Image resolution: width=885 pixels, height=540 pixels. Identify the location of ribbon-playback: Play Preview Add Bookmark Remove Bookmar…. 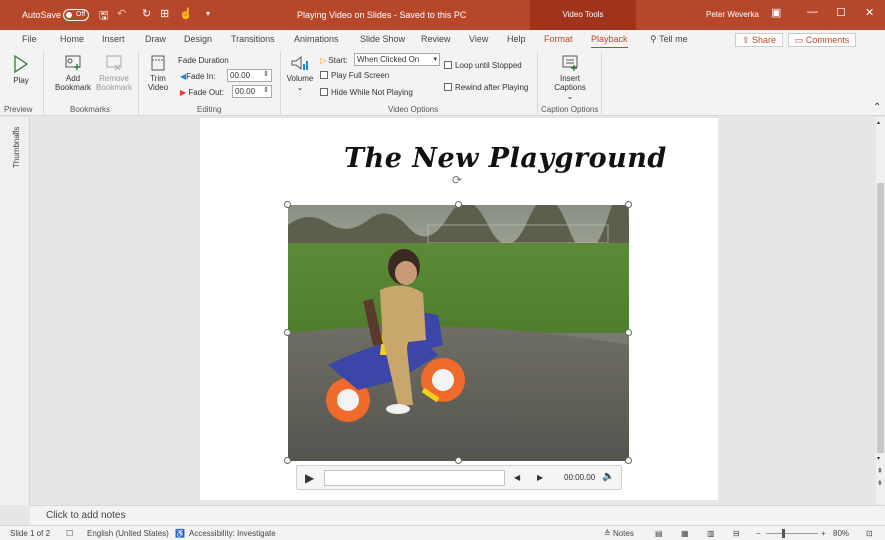
(442, 82).